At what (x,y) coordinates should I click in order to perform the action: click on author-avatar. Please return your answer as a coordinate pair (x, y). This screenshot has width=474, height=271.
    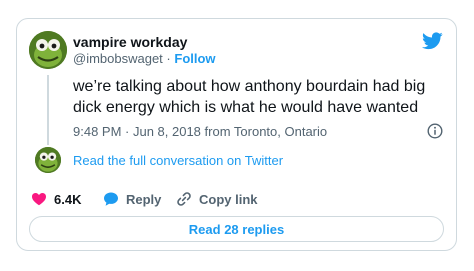
    Looking at the image, I should click on (48, 50).